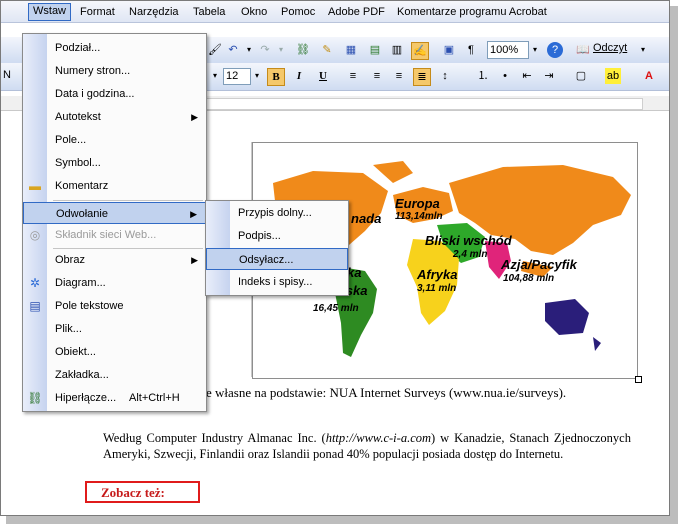  What do you see at coordinates (114, 213) in the screenshot?
I see `menu-item-reference: Odwołanie ▶` at bounding box center [114, 213].